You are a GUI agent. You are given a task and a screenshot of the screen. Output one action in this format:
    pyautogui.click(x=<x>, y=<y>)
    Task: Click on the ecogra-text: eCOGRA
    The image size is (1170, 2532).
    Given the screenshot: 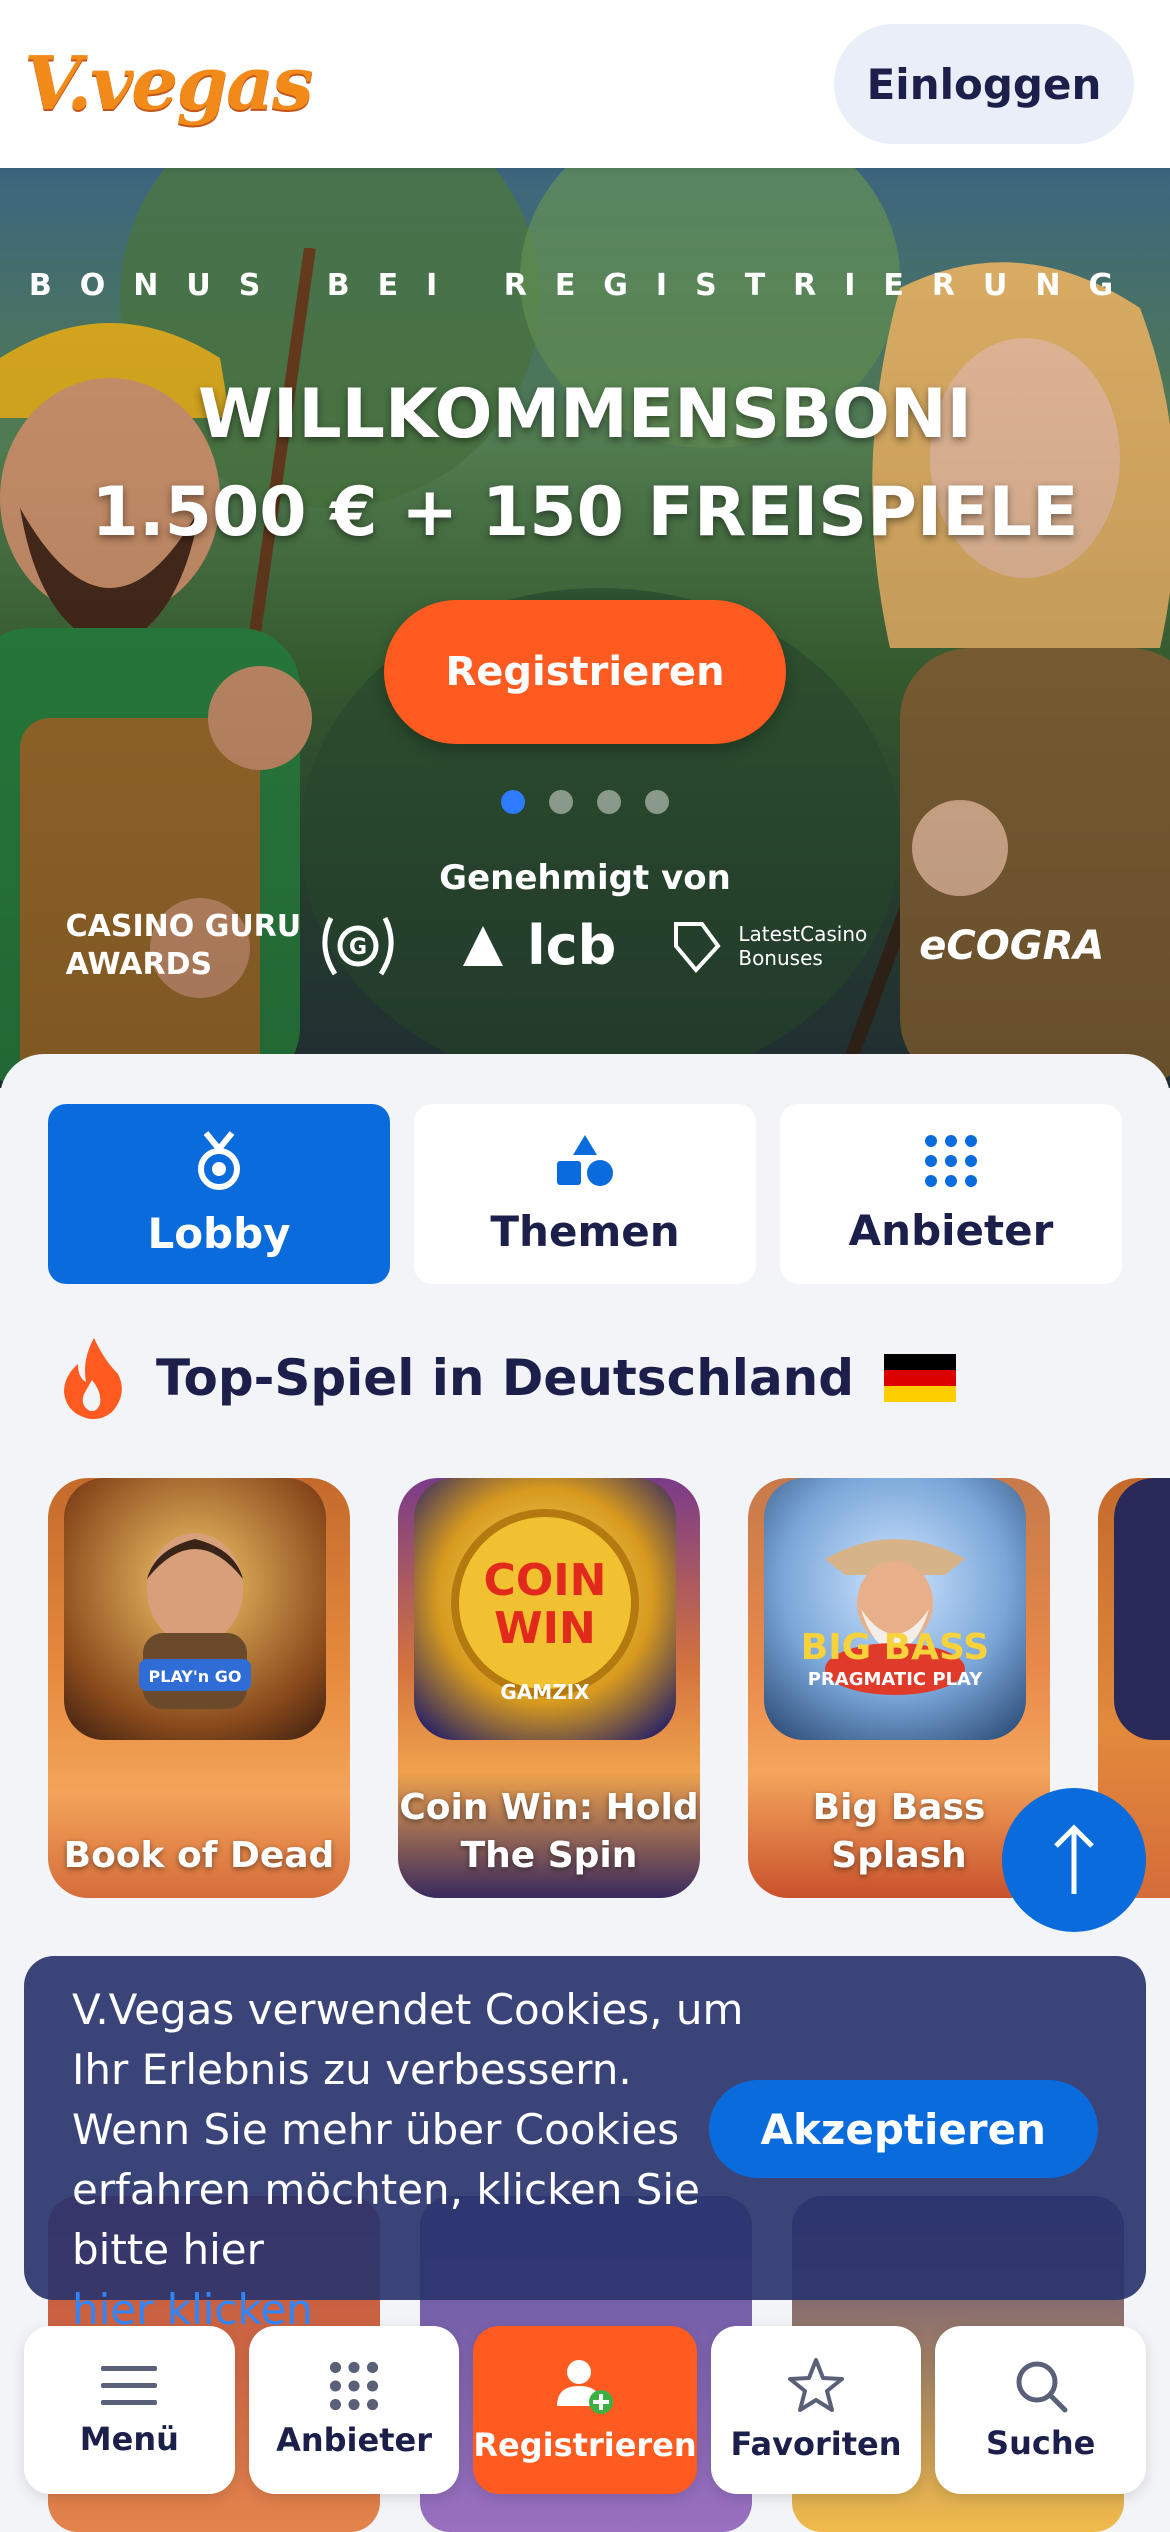 What is the action you would take?
    pyautogui.click(x=1012, y=946)
    